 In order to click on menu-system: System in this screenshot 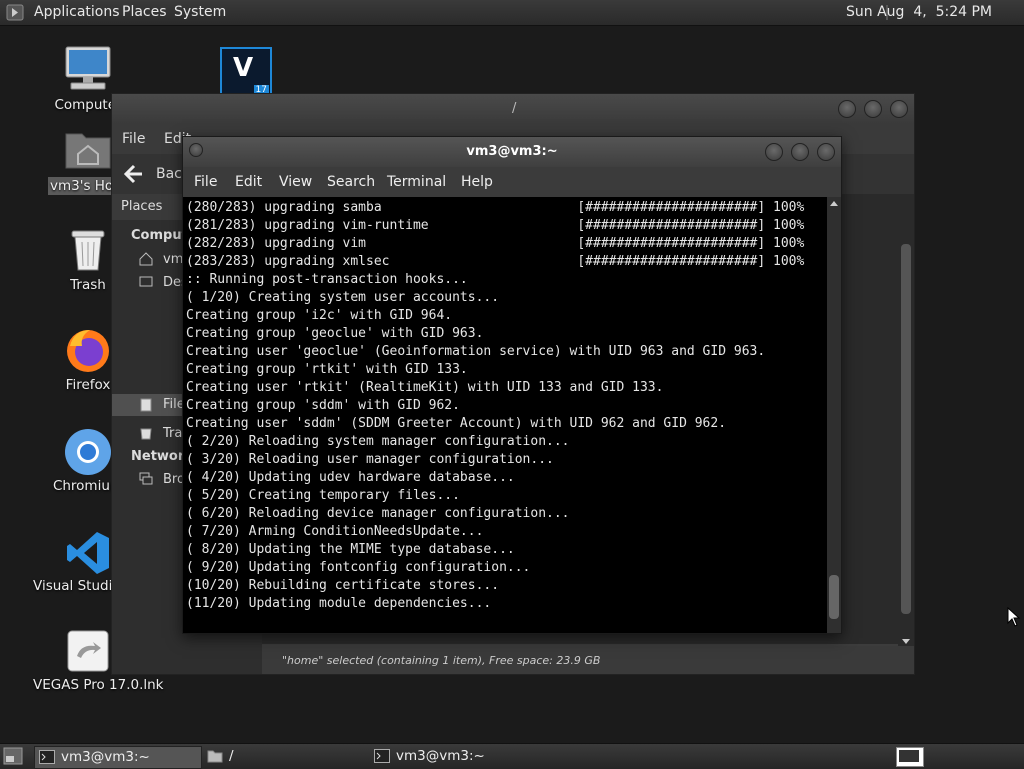, I will do `click(200, 12)`.